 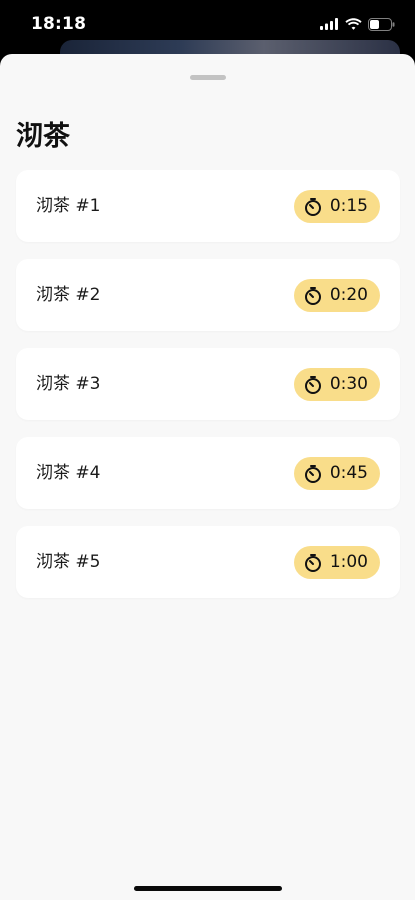 I want to click on timer-badge: 0:15, so click(x=336, y=206).